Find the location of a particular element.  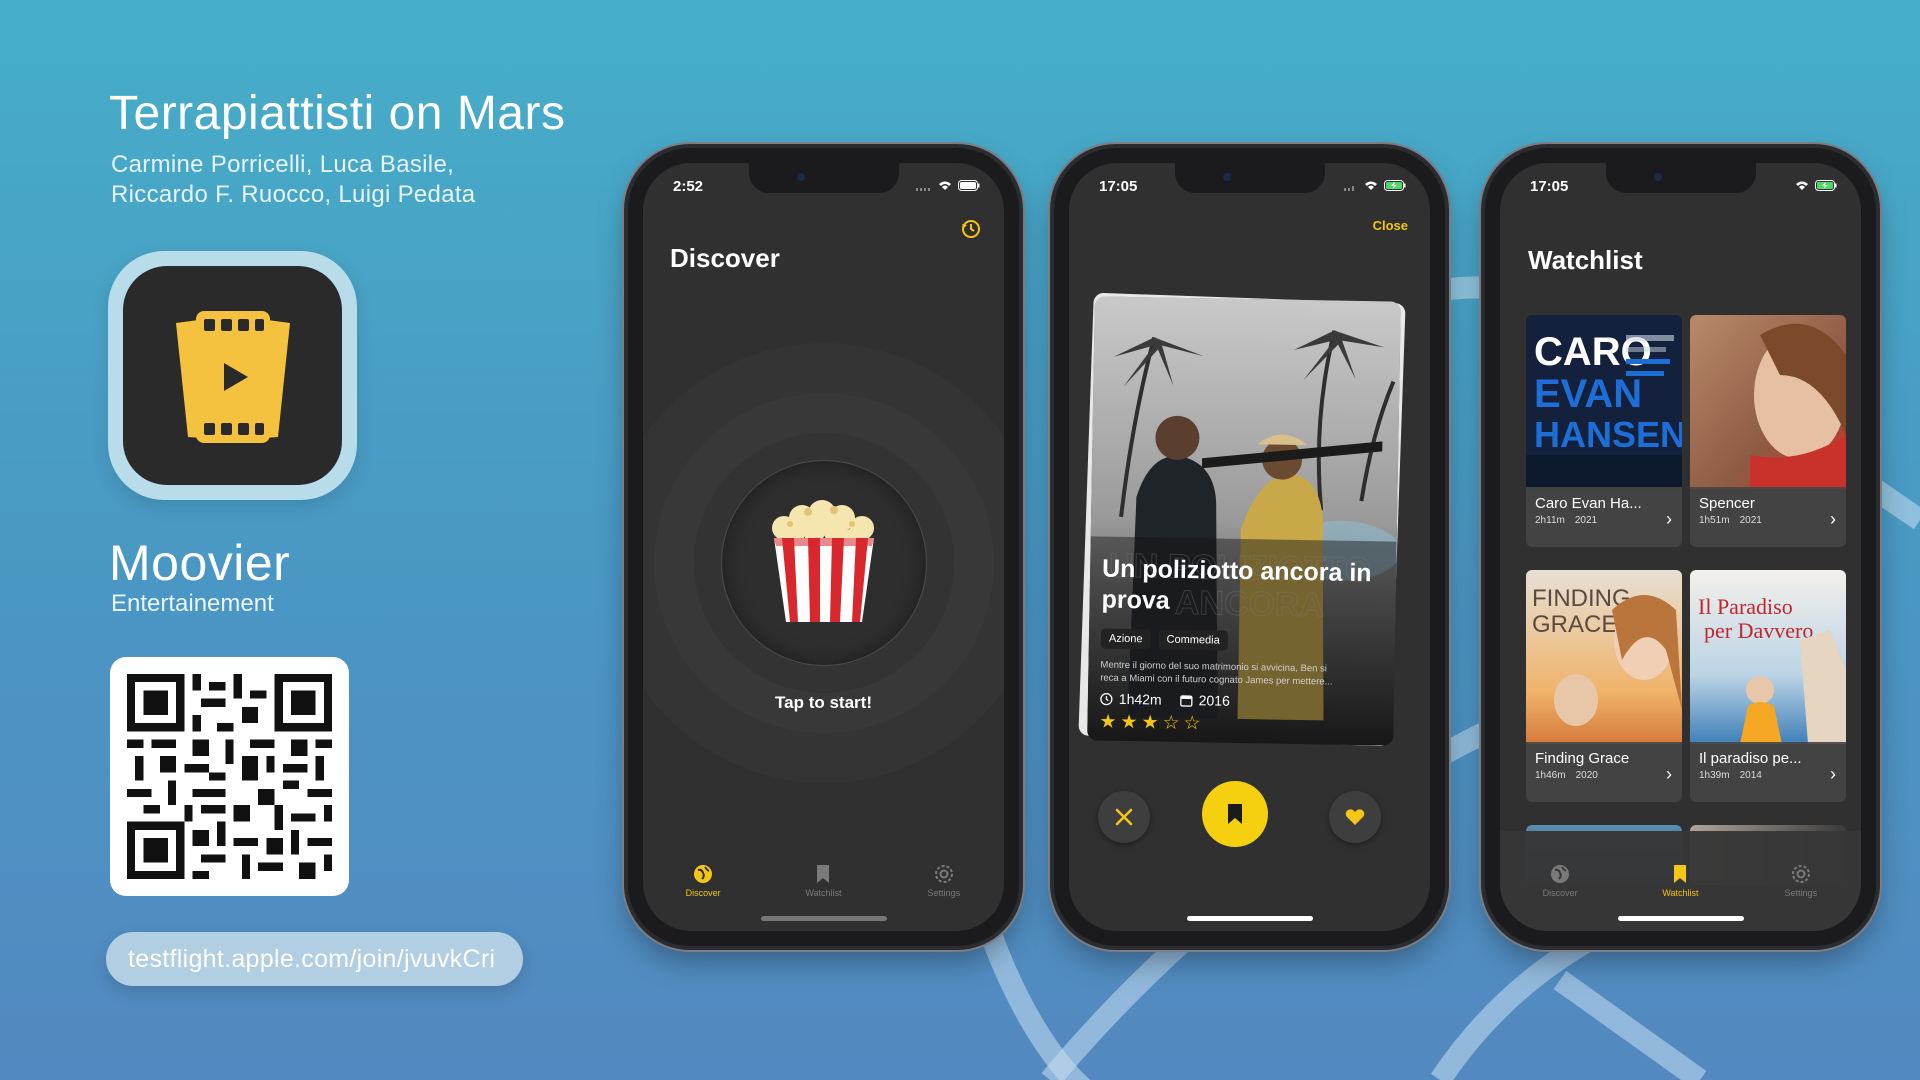

poster-text: HANSEN is located at coordinates (1608, 434).